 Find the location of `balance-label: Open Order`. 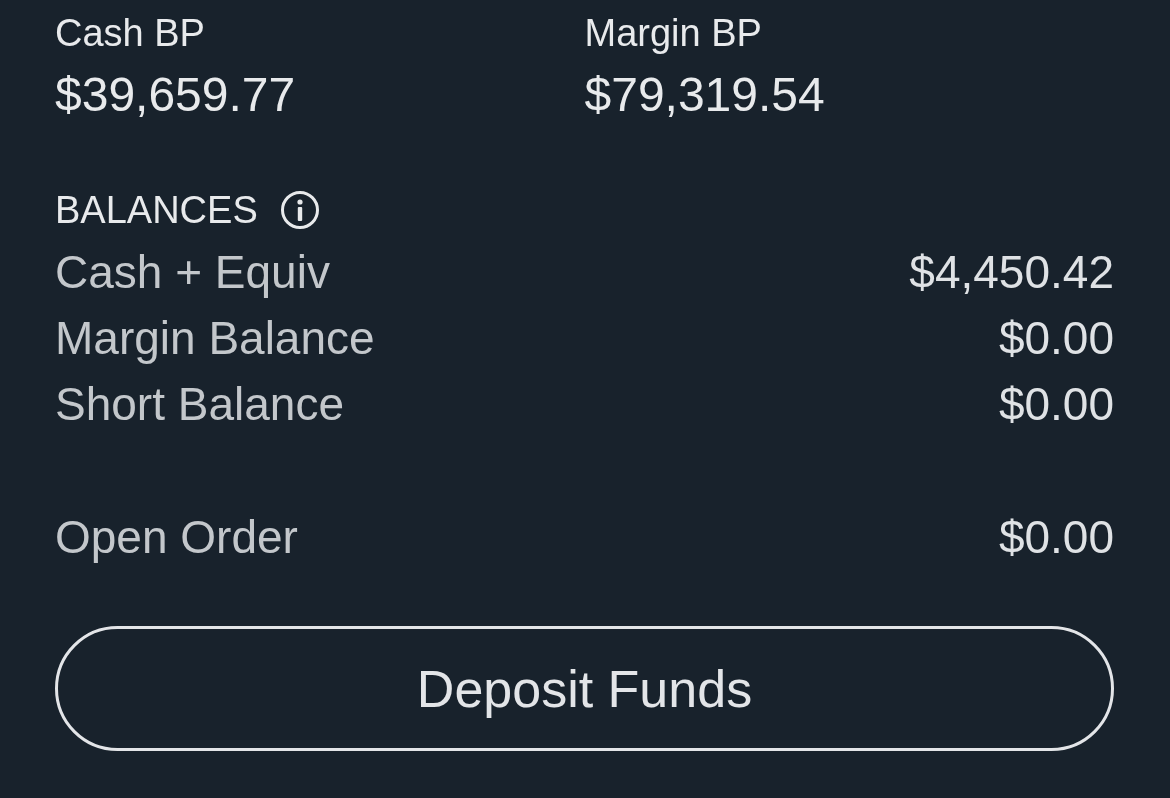

balance-label: Open Order is located at coordinates (176, 537).